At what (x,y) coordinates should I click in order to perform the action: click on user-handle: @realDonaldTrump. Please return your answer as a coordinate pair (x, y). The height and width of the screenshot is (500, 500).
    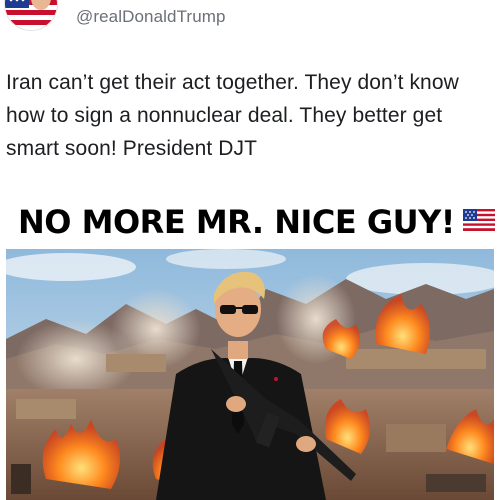
    Looking at the image, I should click on (151, 17).